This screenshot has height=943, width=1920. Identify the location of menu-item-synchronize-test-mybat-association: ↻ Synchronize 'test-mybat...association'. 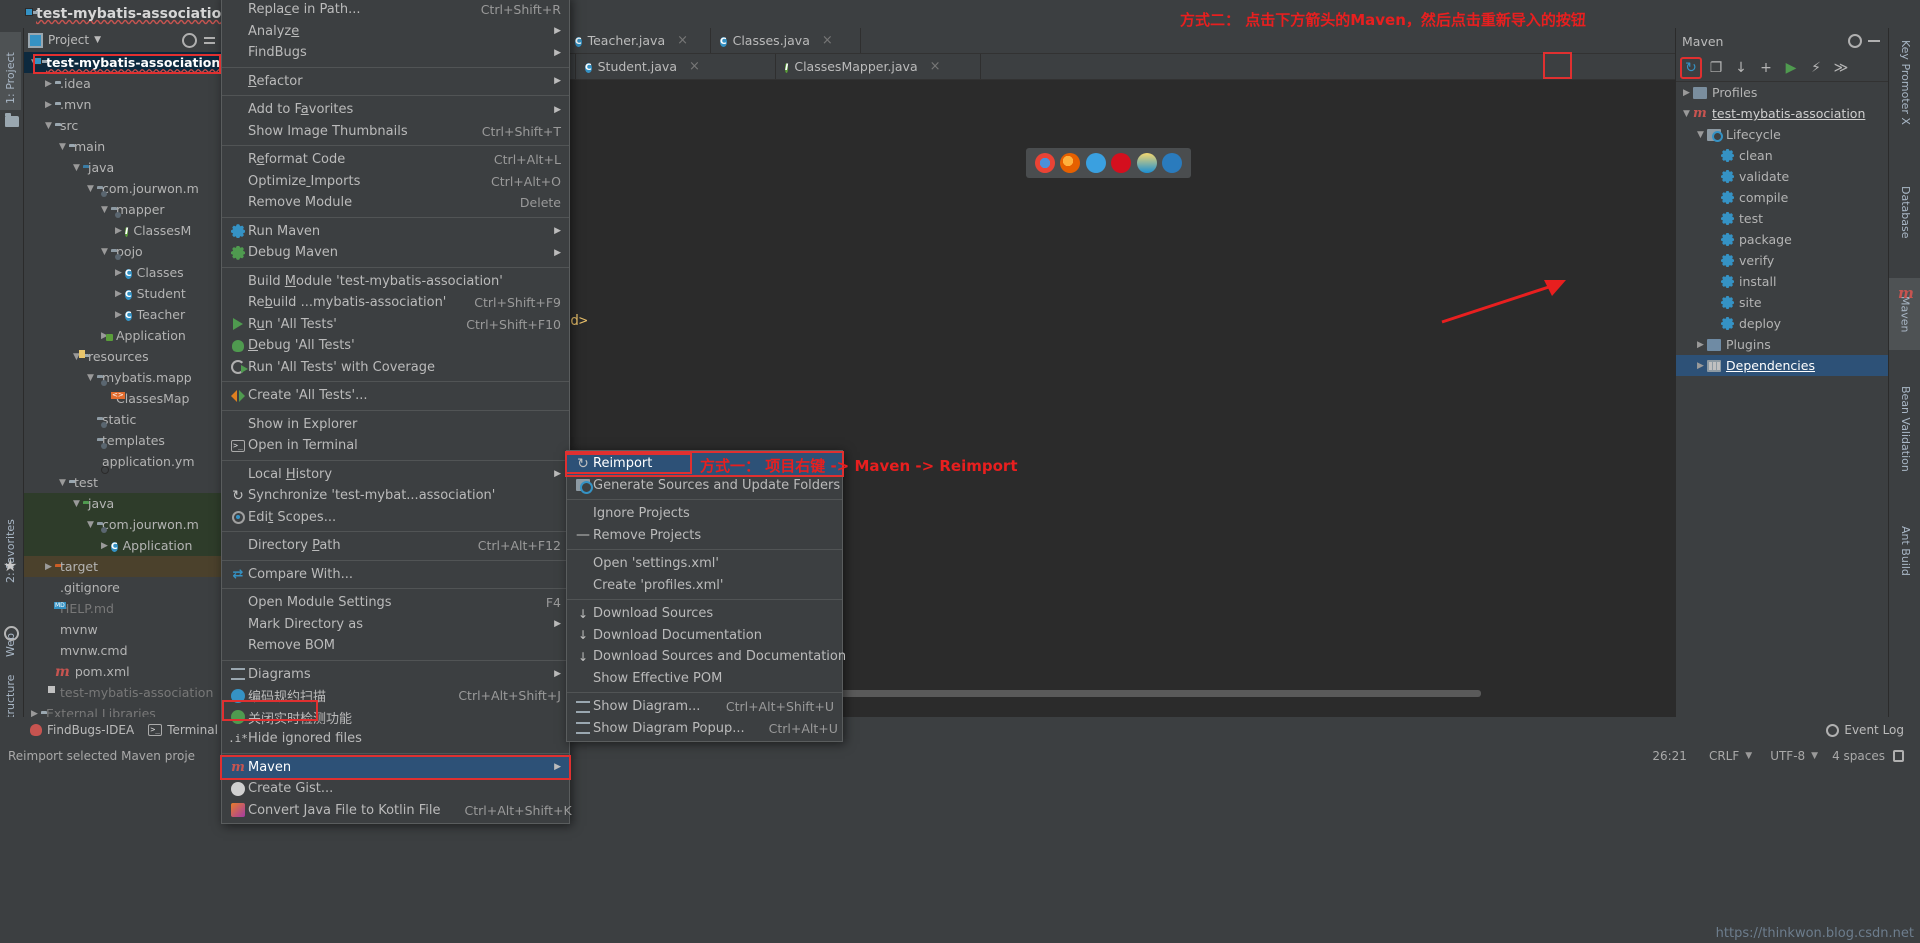
(395, 496).